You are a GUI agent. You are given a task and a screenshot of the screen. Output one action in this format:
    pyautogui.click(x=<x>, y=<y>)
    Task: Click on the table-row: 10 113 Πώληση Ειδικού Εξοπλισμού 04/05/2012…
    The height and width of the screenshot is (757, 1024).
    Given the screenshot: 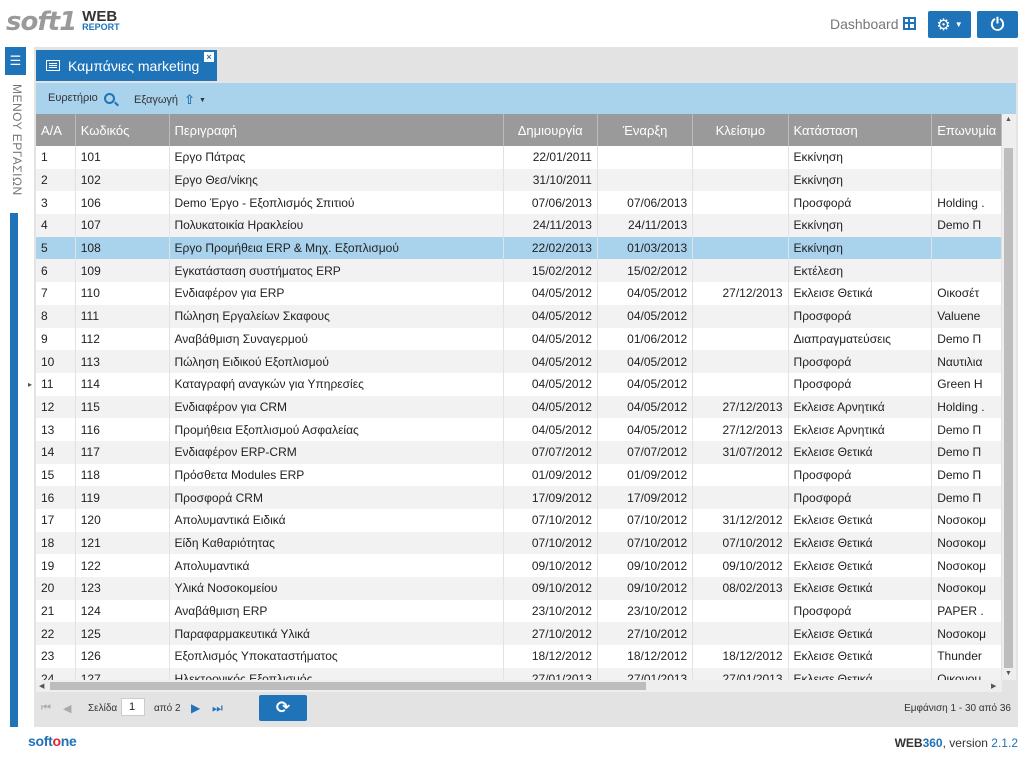 What is the action you would take?
    pyautogui.click(x=519, y=361)
    